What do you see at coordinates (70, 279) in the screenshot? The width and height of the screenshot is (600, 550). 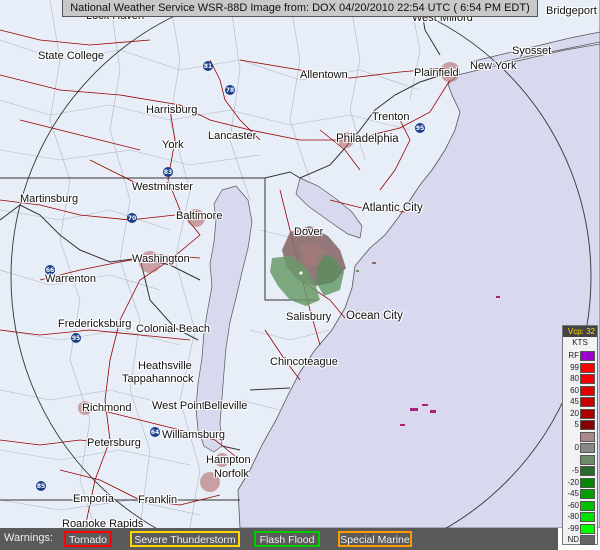 I see `city-label-warrenton: Warrenton` at bounding box center [70, 279].